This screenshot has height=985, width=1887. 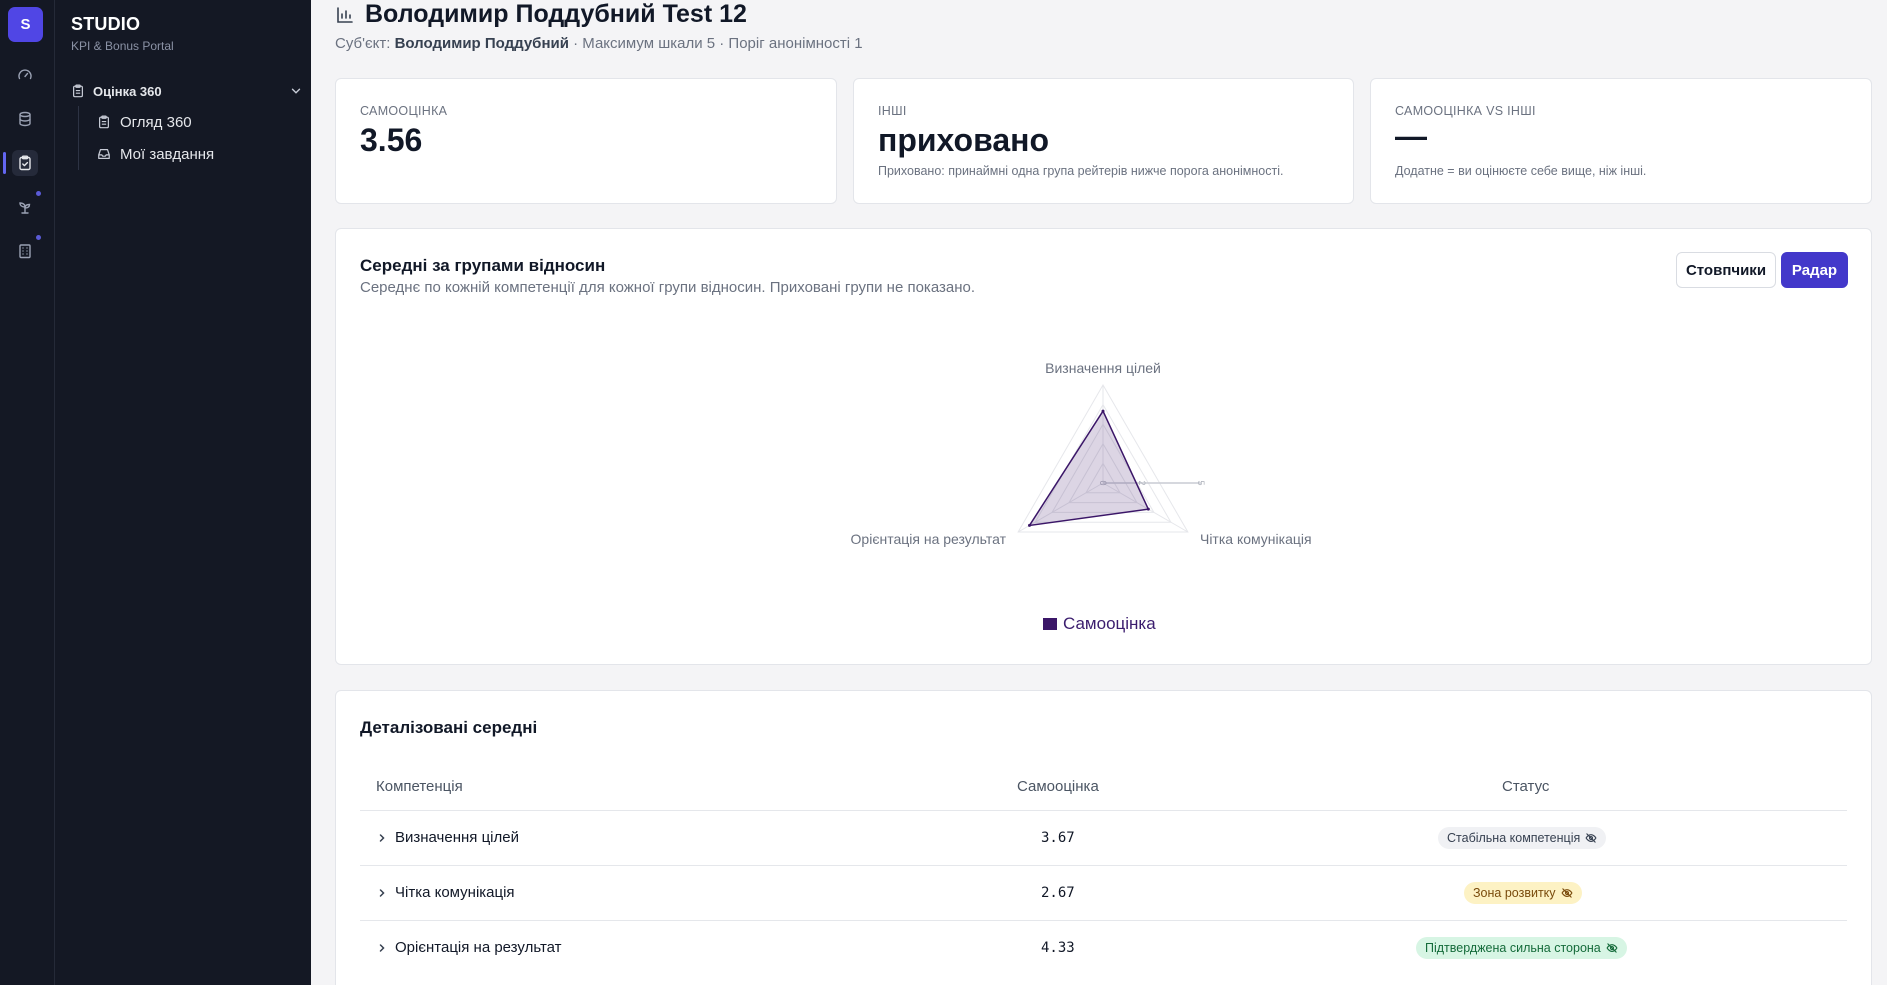 What do you see at coordinates (964, 140) in the screenshot?
I see `kpi-value: приховано` at bounding box center [964, 140].